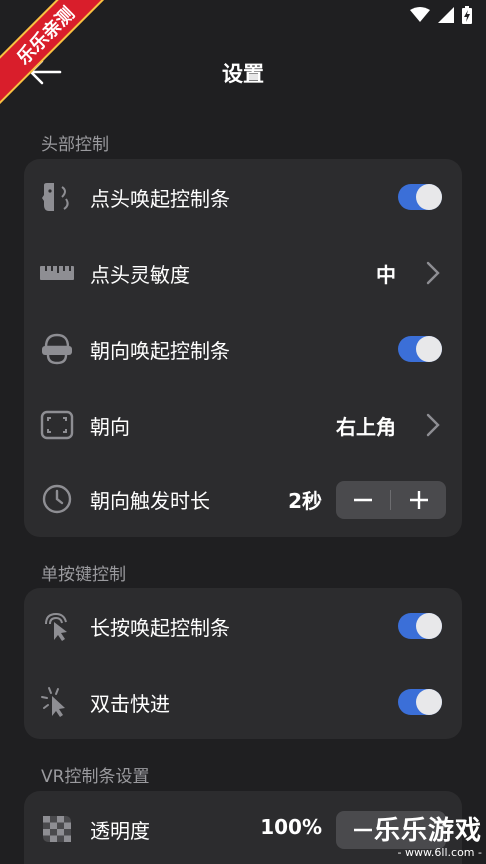 The width and height of the screenshot is (486, 864). Describe the element at coordinates (57, 425) in the screenshot. I see `frame-corners-icon` at that location.